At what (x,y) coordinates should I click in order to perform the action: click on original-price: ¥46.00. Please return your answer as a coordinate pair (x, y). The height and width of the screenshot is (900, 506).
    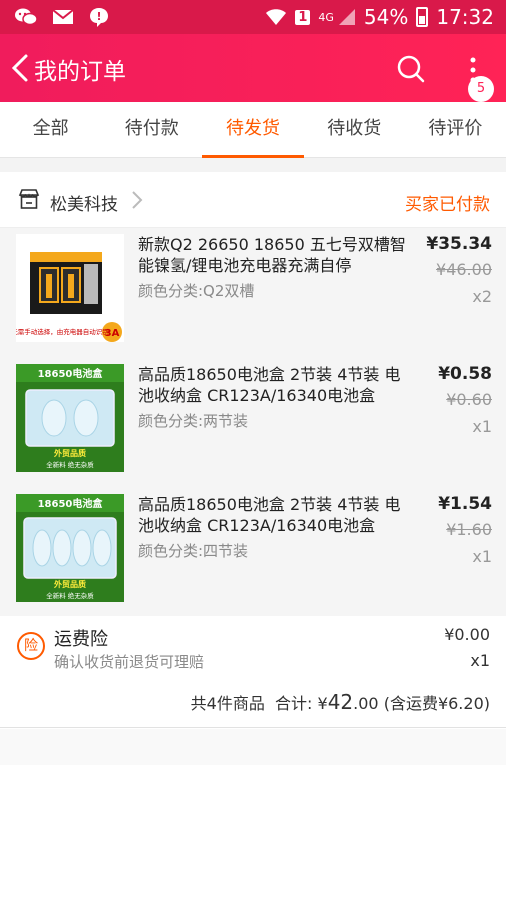
    Looking at the image, I should click on (464, 269).